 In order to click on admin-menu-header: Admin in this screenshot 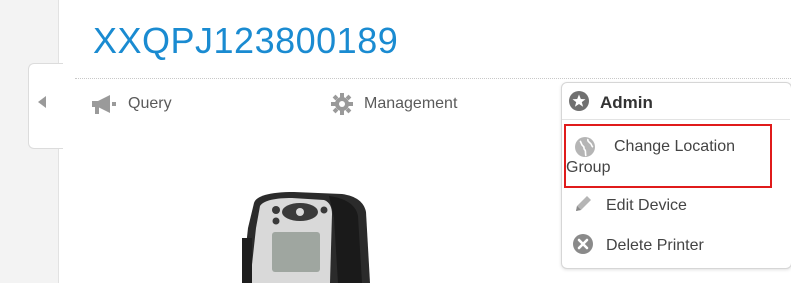, I will do `click(610, 103)`.